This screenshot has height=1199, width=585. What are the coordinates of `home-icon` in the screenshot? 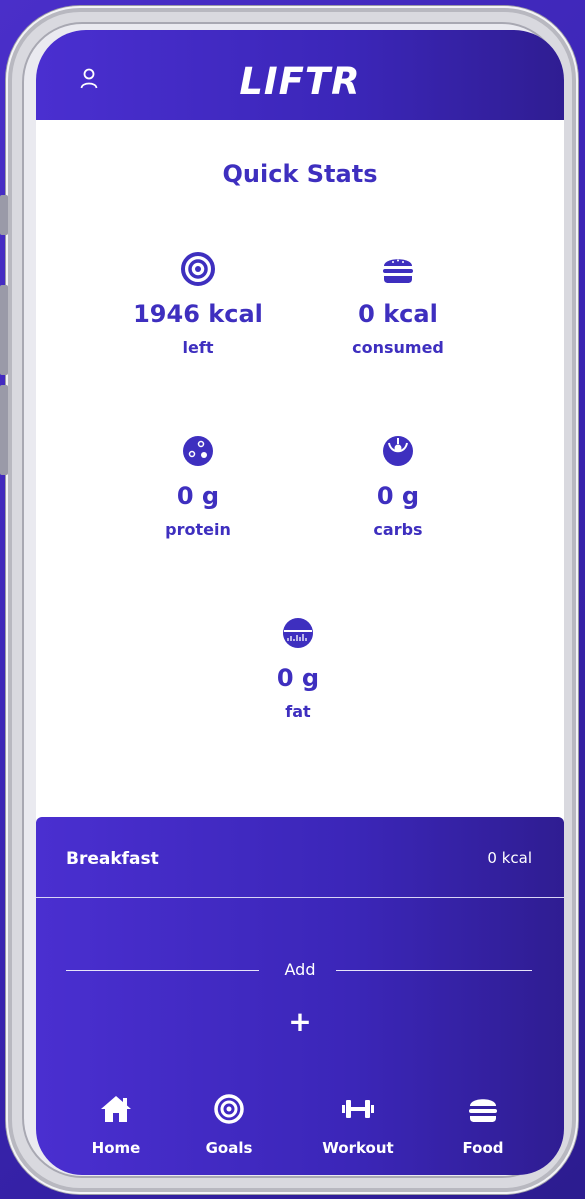 It's located at (116, 1109).